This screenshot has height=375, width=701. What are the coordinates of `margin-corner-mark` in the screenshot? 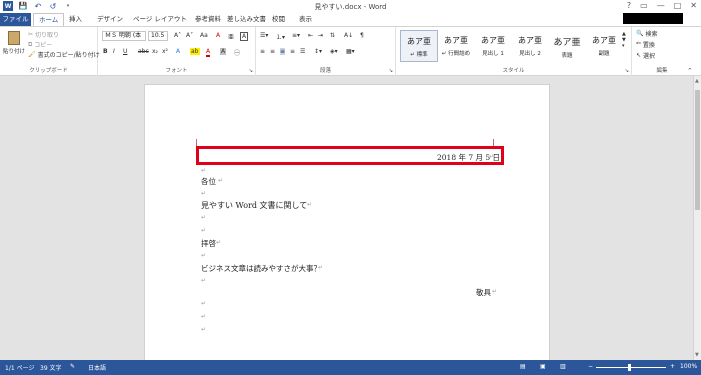 It's located at (196, 142).